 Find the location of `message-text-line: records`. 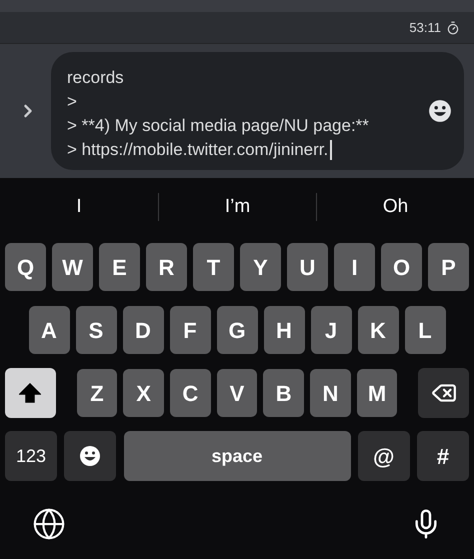

message-text-line: records is located at coordinates (95, 78).